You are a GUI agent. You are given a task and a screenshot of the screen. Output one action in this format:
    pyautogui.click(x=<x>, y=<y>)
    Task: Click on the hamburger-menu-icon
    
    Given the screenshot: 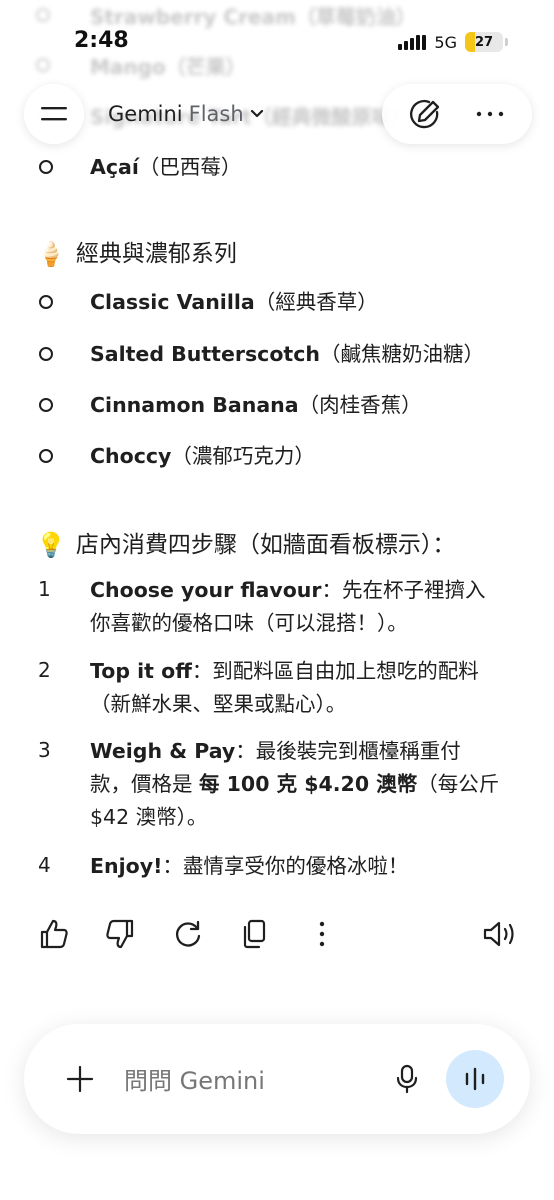 What is the action you would take?
    pyautogui.click(x=54, y=114)
    